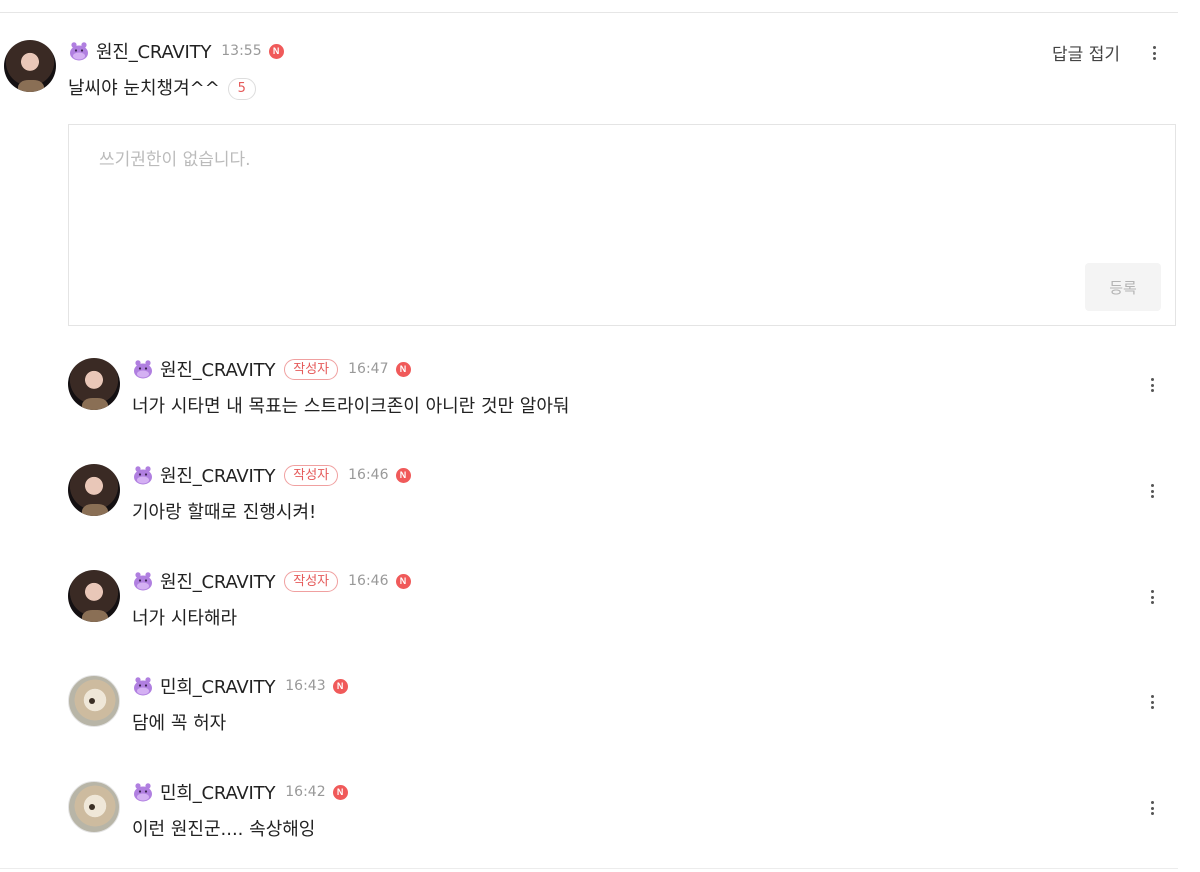 Image resolution: width=1200 pixels, height=872 pixels. What do you see at coordinates (1086, 52) in the screenshot?
I see `fold-replies-button: 답글 접기` at bounding box center [1086, 52].